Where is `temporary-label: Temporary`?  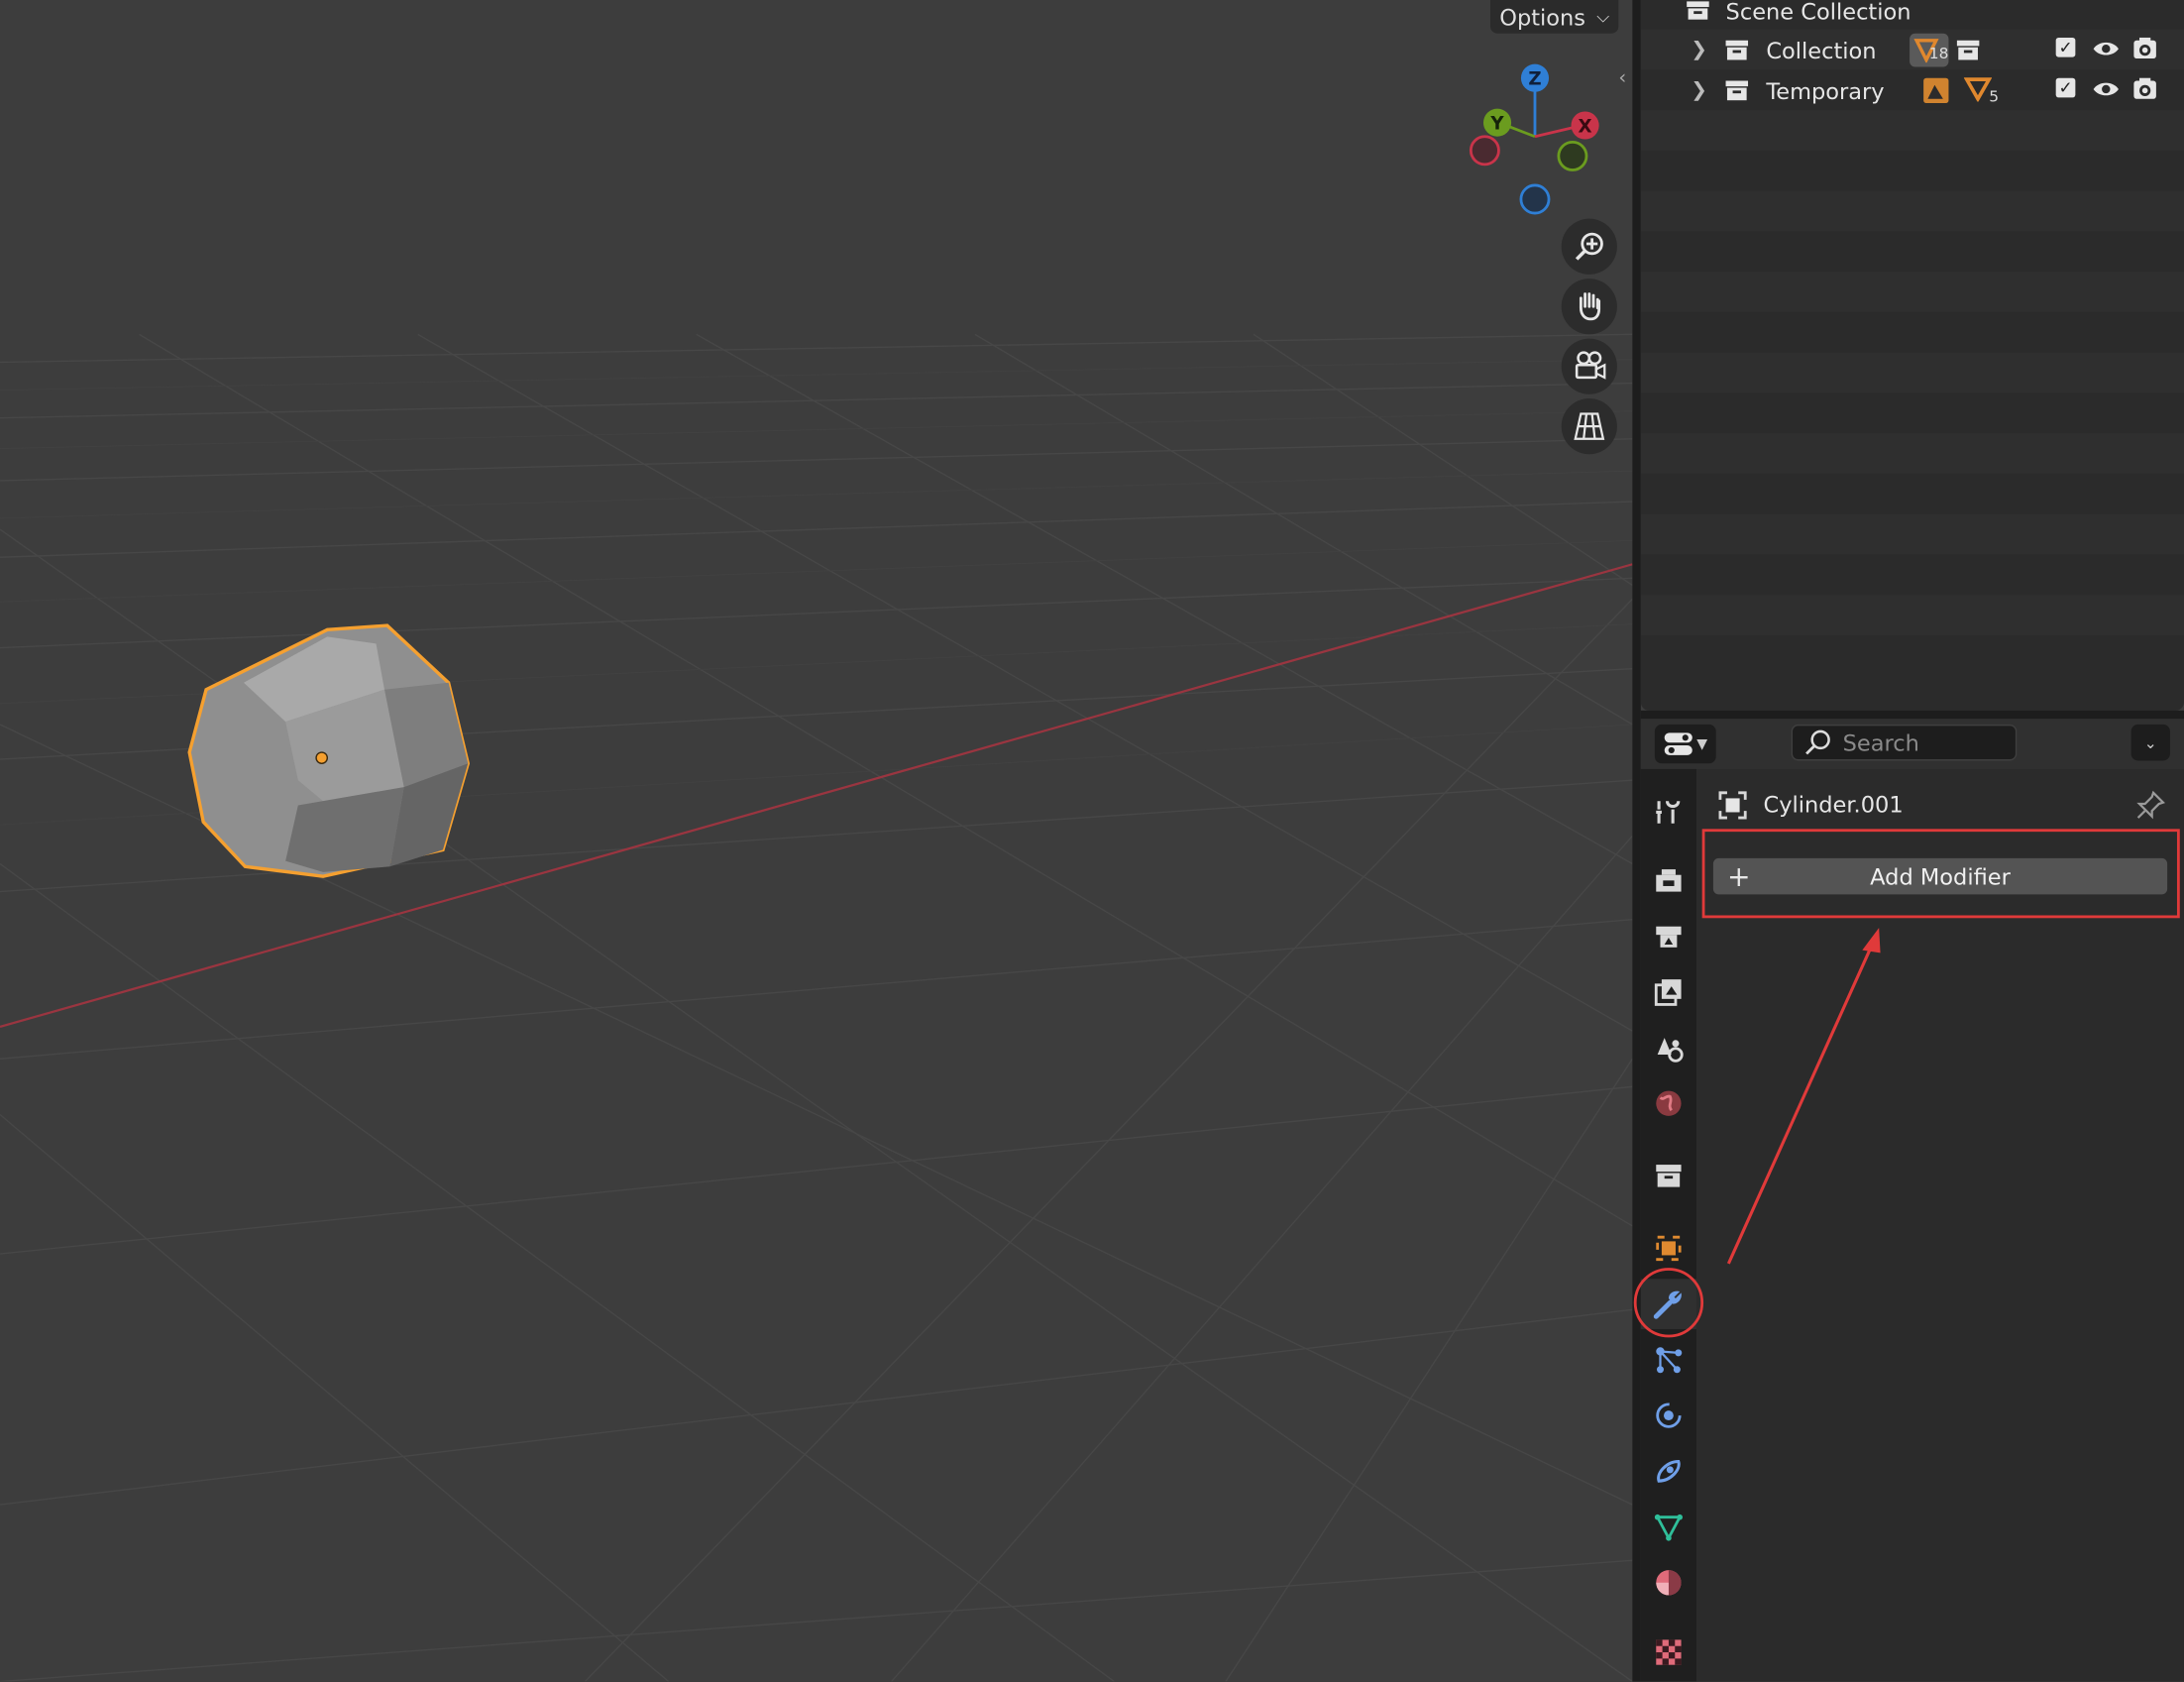
temporary-label: Temporary is located at coordinates (1825, 91).